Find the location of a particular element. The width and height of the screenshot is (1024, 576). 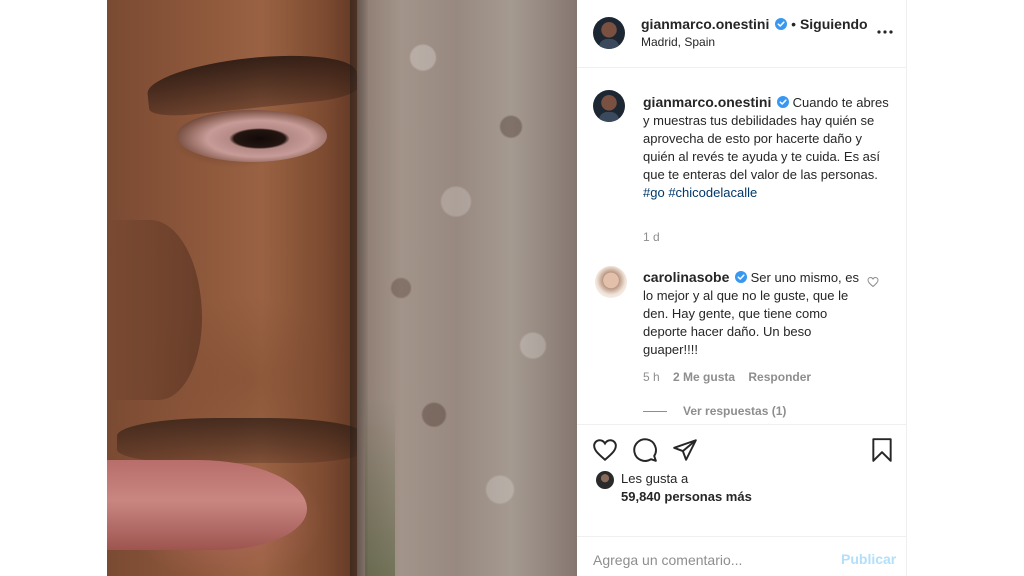

commenter-username: carolinasobe is located at coordinates (686, 277).